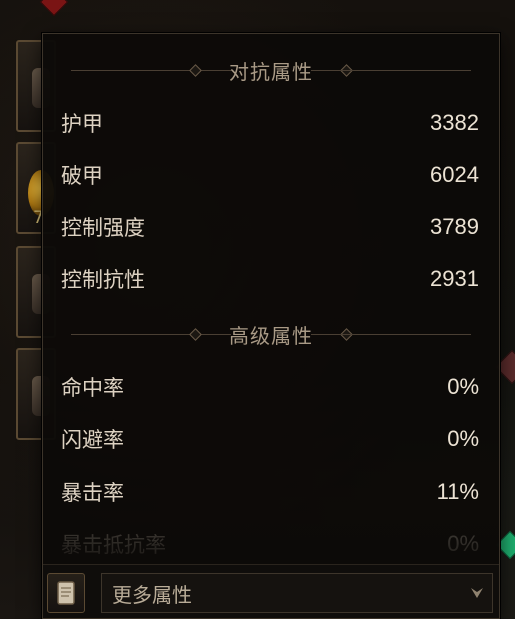 The height and width of the screenshot is (619, 515). Describe the element at coordinates (477, 593) in the screenshot. I see `chevron-down-icon` at that location.